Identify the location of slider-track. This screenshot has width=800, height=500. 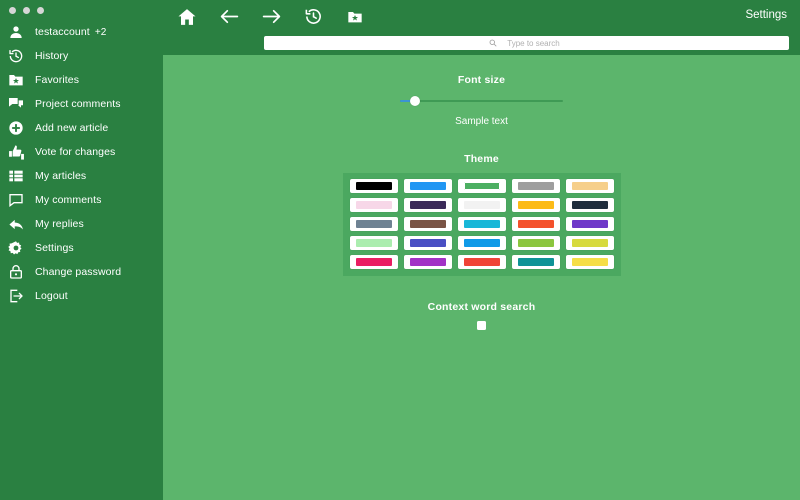
(481, 101).